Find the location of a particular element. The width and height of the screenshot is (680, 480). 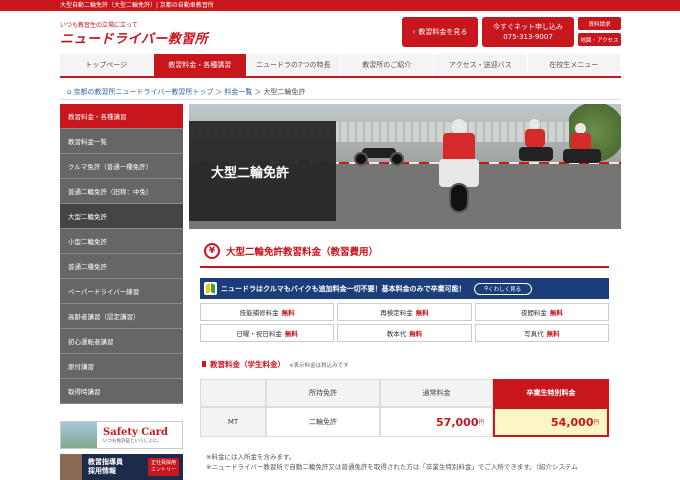

nav-students: 在校生メニュー is located at coordinates (574, 65).